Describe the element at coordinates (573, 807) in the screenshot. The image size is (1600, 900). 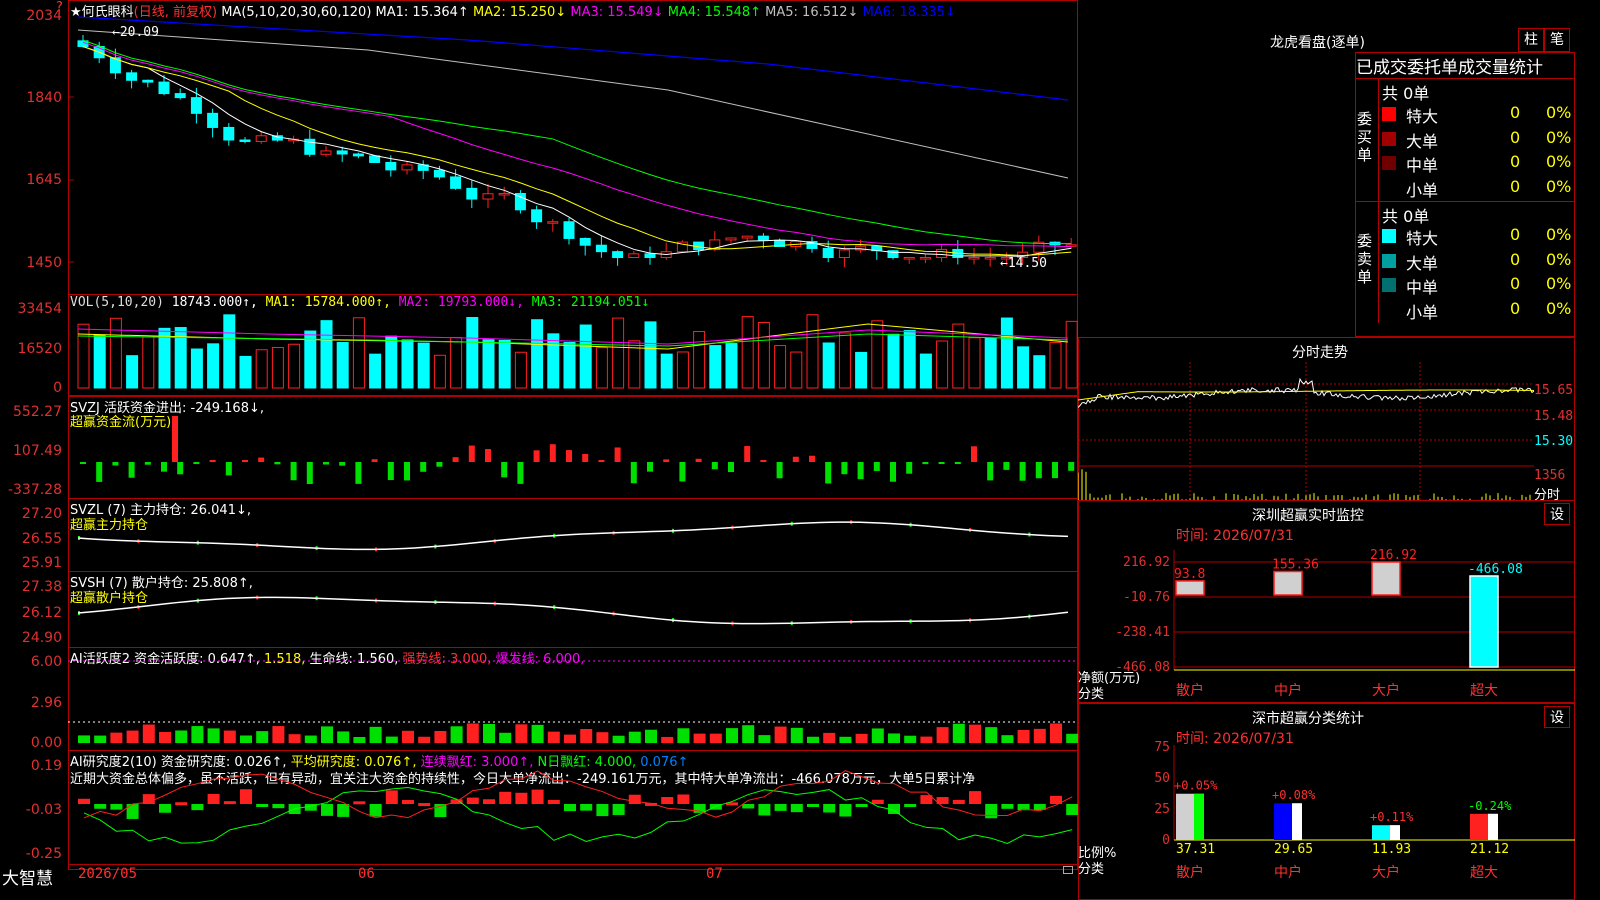
I see `ai-research-chart` at that location.